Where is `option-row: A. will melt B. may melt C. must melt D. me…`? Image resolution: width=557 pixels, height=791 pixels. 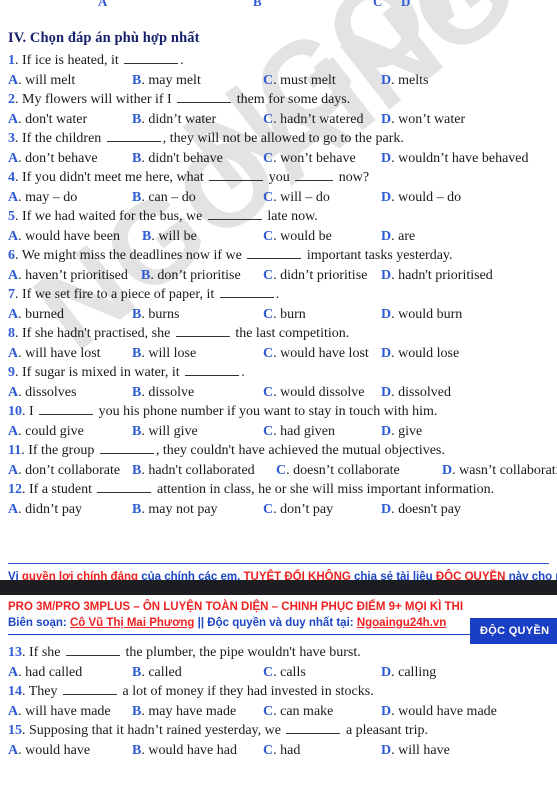
option-row: A. will melt B. may melt C. must melt D. me… is located at coordinates (278, 81).